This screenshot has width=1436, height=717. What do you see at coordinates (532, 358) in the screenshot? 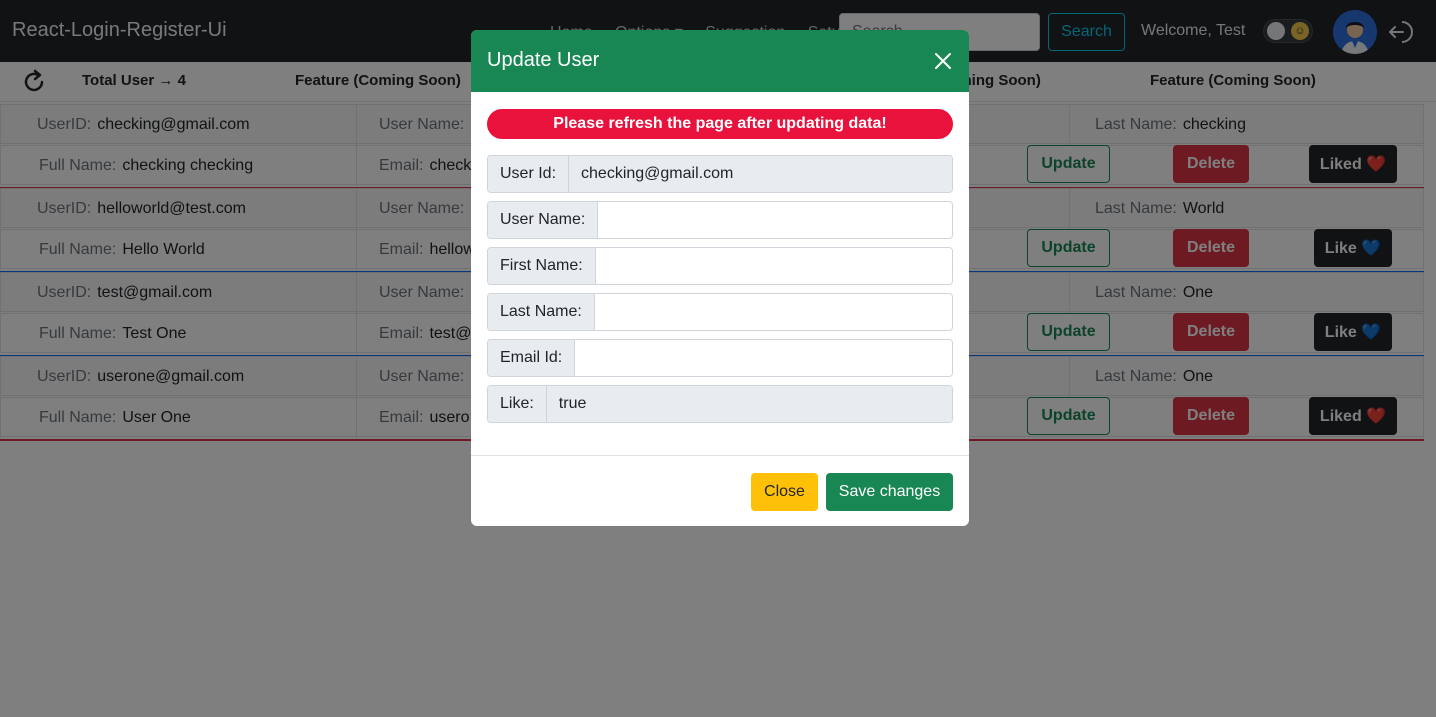
I see `email-field-label: Email Id:` at bounding box center [532, 358].